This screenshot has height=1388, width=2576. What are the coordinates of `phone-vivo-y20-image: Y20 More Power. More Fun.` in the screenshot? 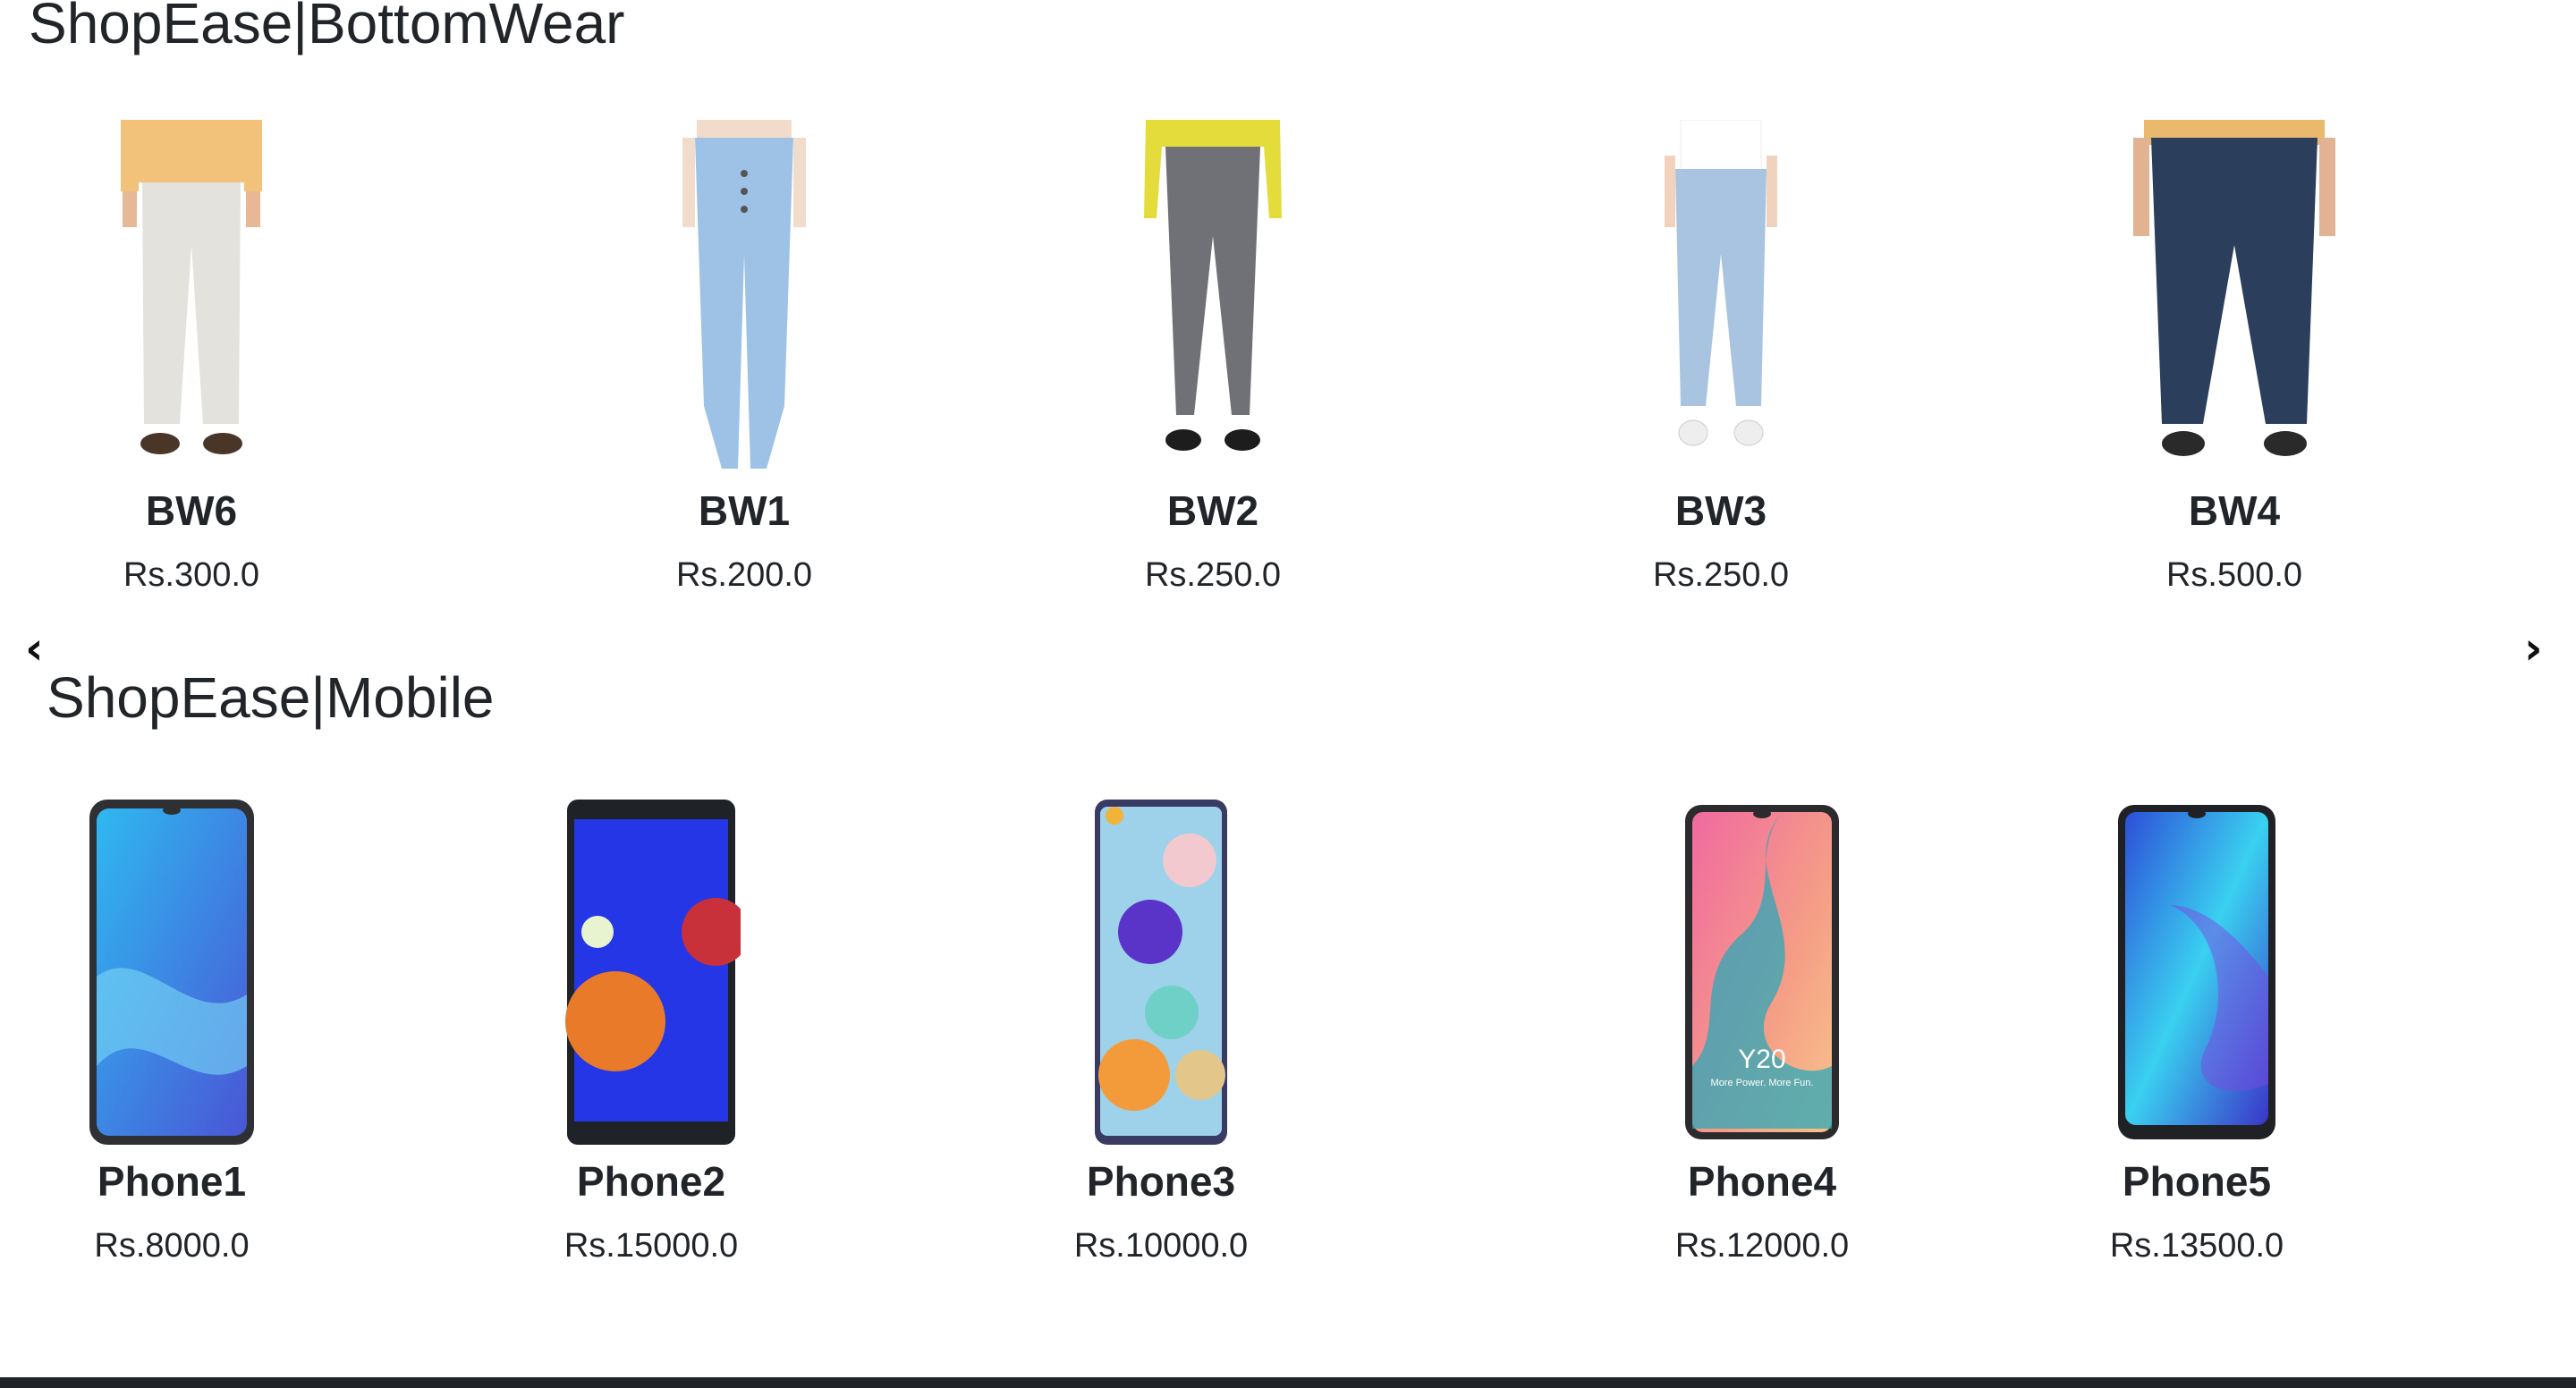 It's located at (1762, 973).